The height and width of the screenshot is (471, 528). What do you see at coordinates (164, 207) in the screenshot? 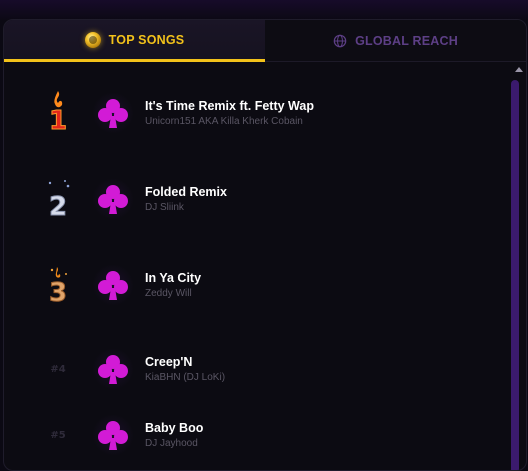
I see `song-artist: DJ Sliink` at bounding box center [164, 207].